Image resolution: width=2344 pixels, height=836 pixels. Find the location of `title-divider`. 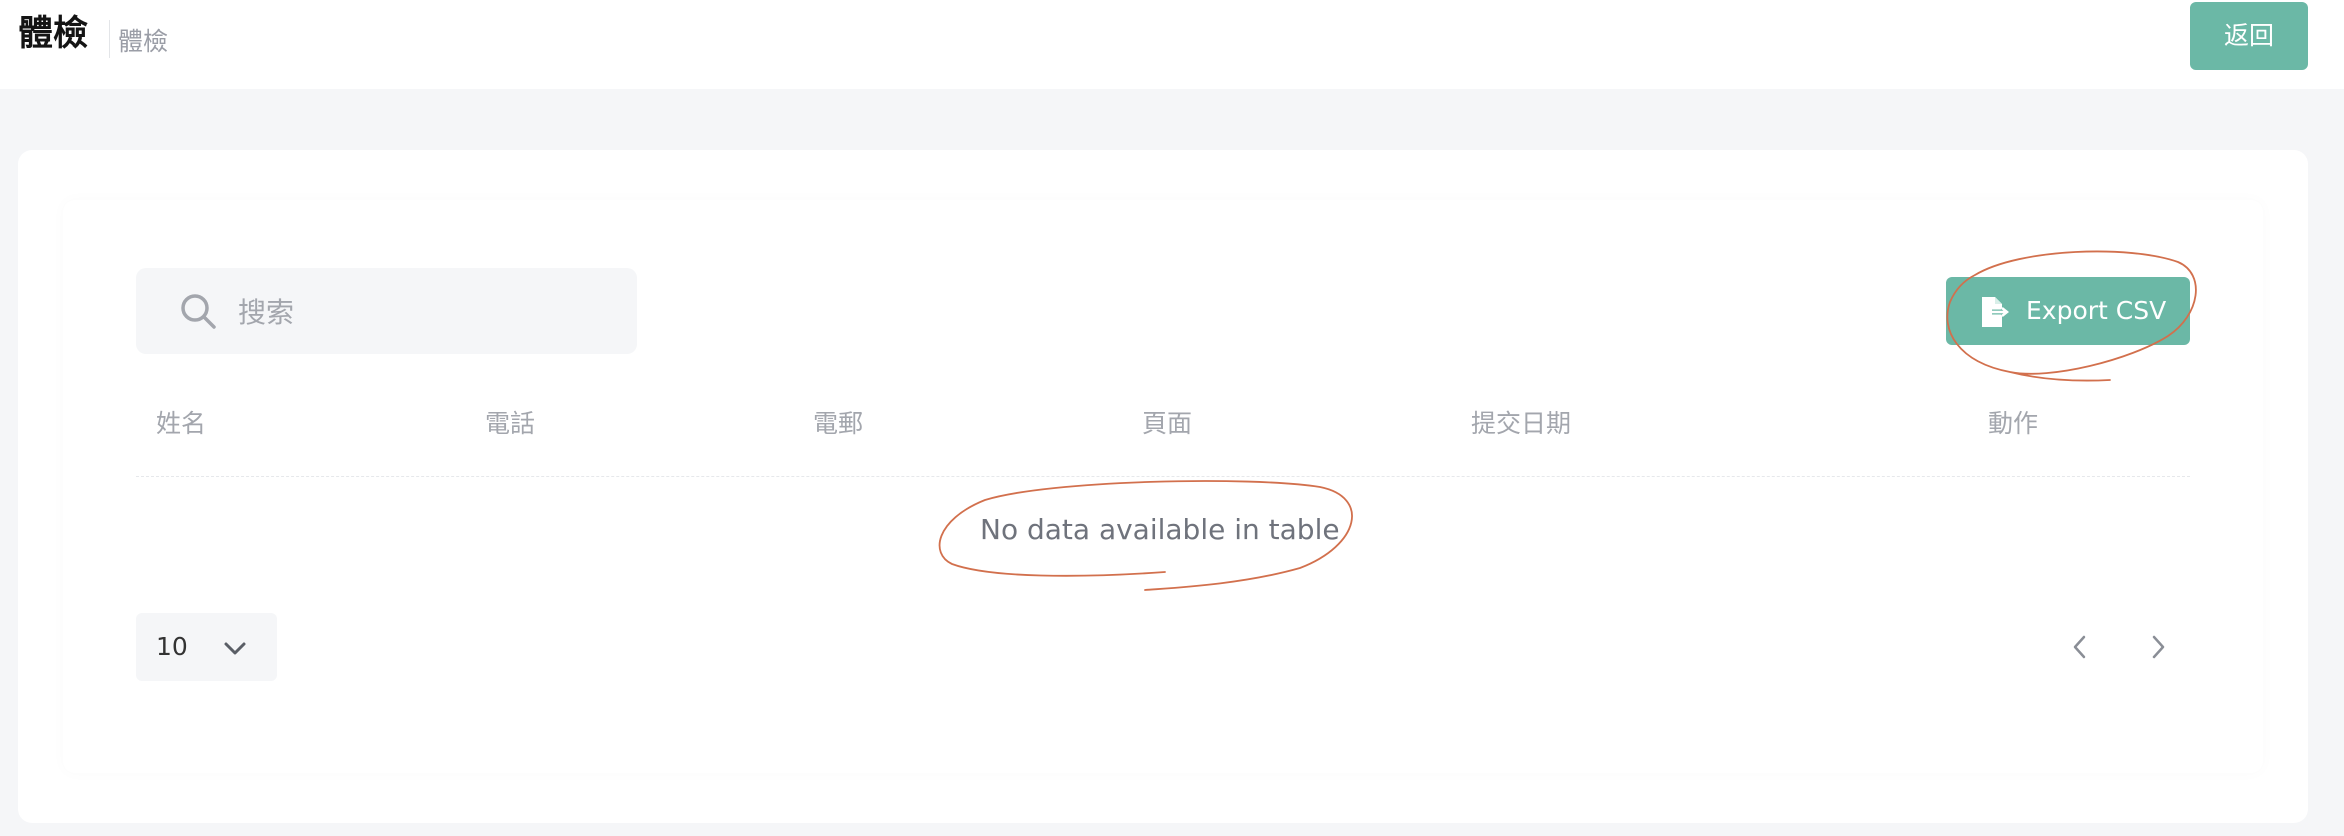

title-divider is located at coordinates (109, 39).